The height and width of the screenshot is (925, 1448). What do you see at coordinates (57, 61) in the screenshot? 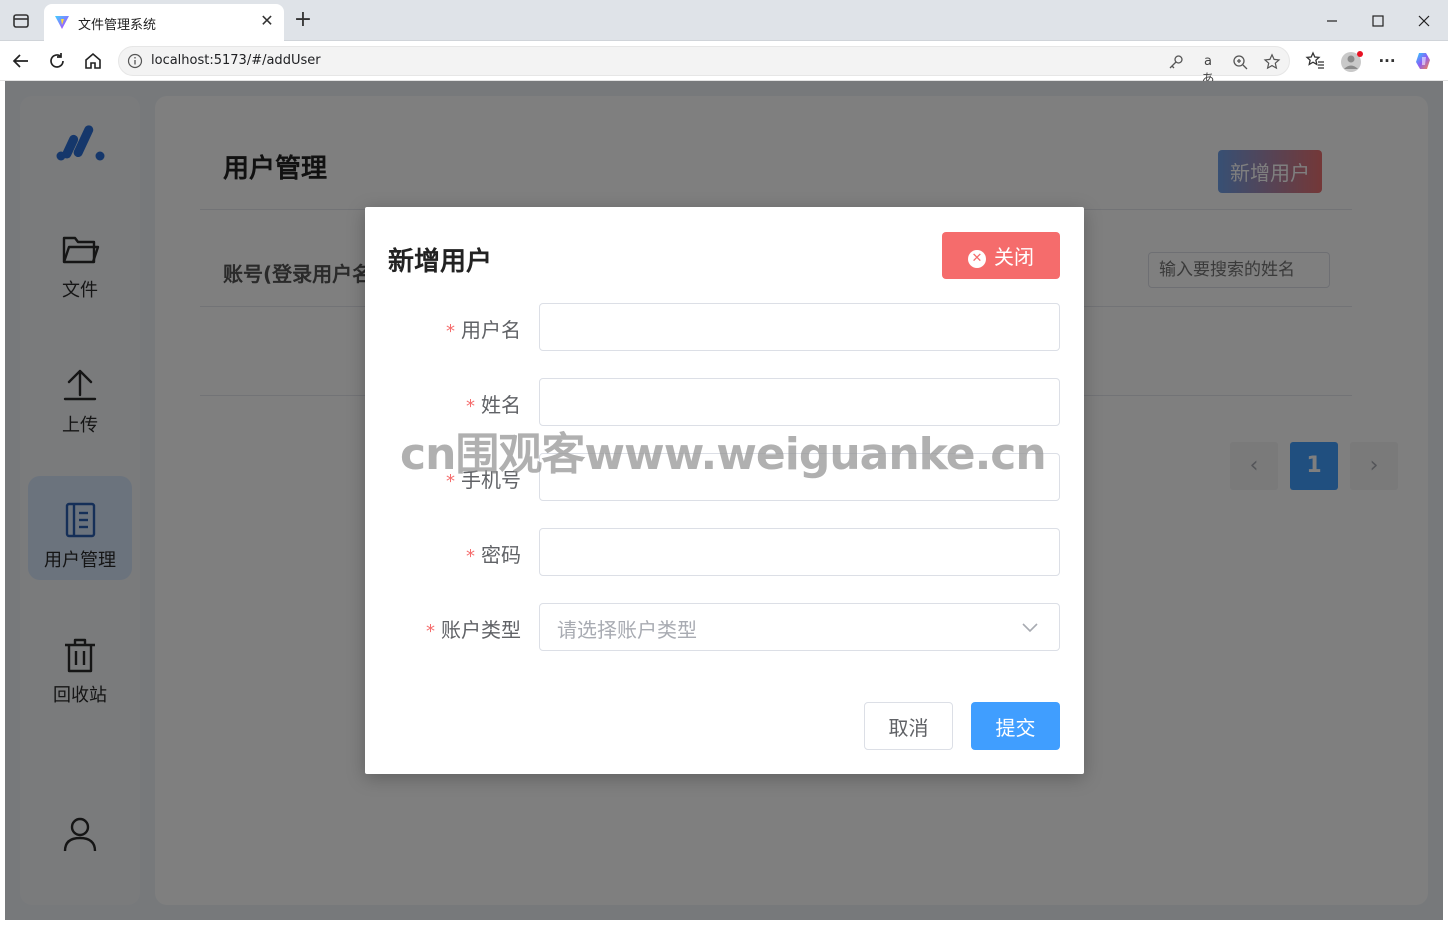
I see `reload-icon` at bounding box center [57, 61].